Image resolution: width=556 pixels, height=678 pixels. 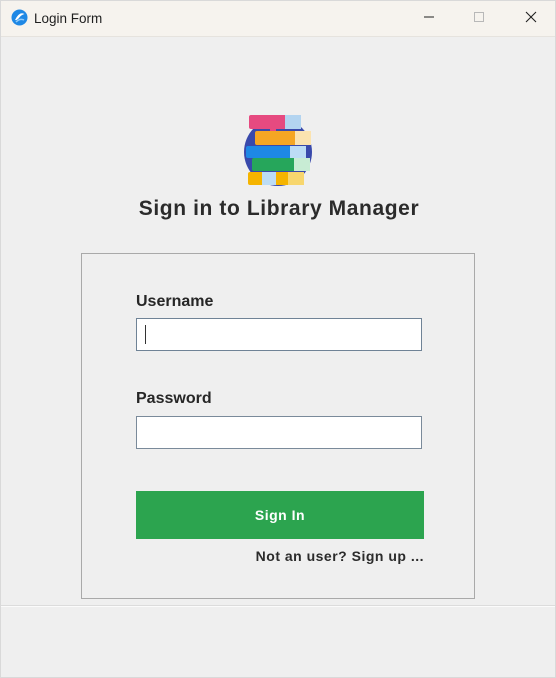 What do you see at coordinates (279, 432) in the screenshot?
I see `password-input` at bounding box center [279, 432].